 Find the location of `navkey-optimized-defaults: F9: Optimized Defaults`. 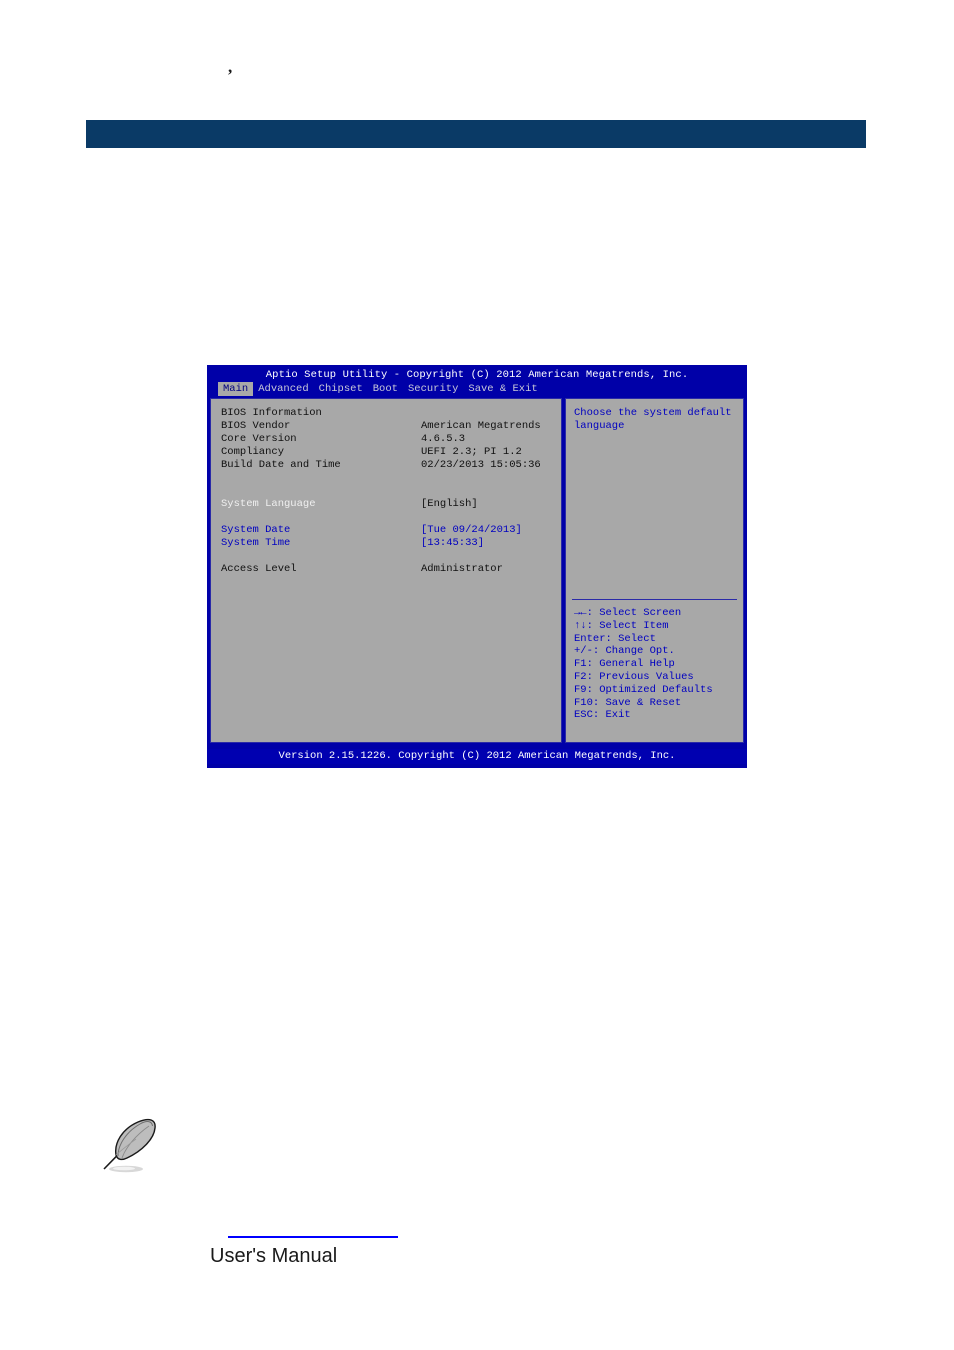

navkey-optimized-defaults: F9: Optimized Defaults is located at coordinates (643, 689).